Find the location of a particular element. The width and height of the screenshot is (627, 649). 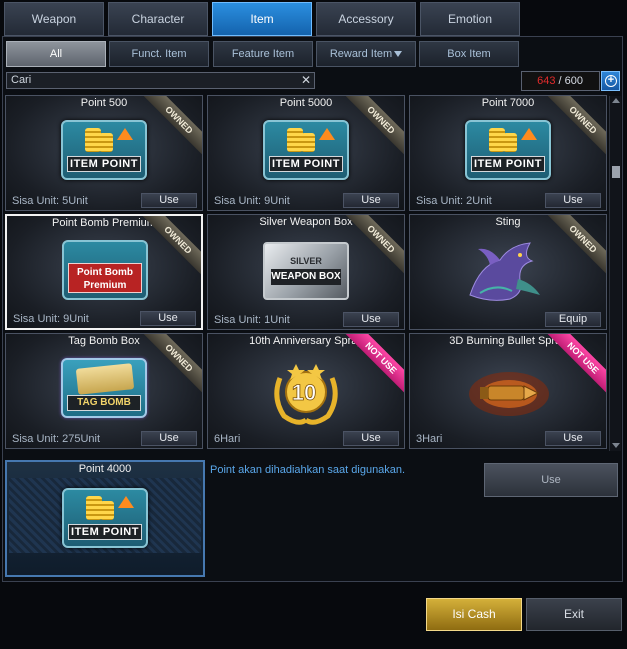

item-unit: Sisa Unit: 275Unit is located at coordinates (56, 439).